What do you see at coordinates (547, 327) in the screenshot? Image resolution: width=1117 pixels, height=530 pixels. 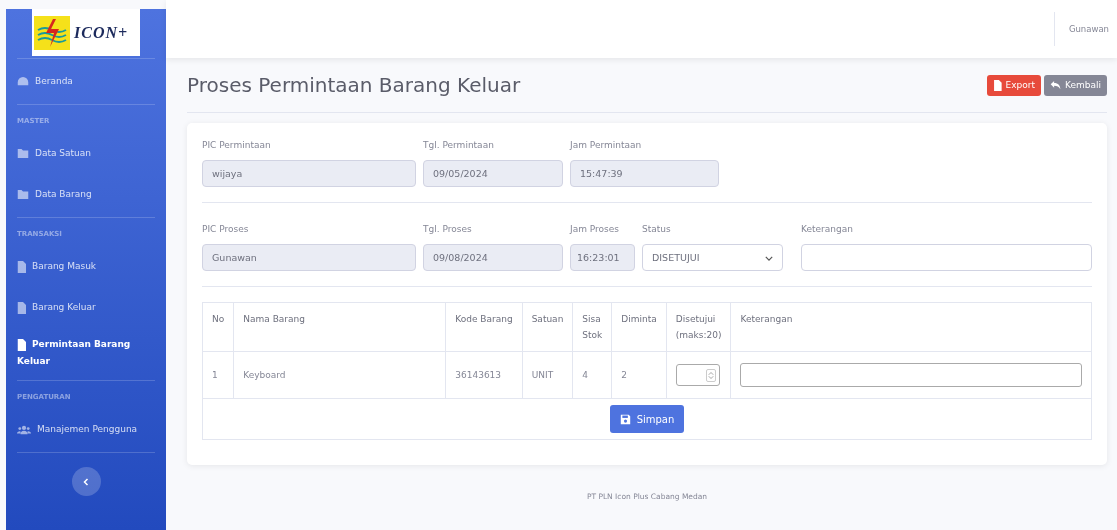 I see `column-header: Satuan` at bounding box center [547, 327].